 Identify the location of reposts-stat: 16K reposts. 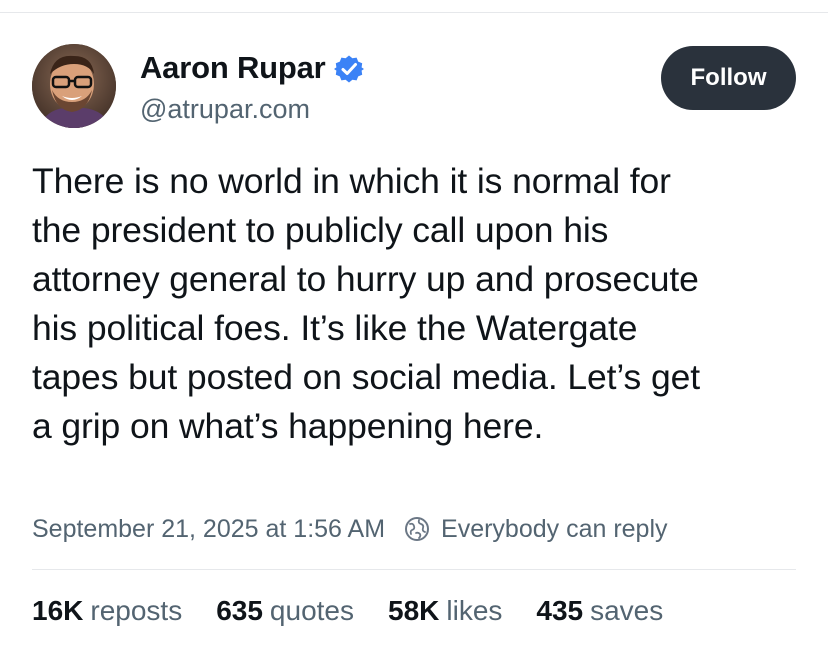
(107, 611).